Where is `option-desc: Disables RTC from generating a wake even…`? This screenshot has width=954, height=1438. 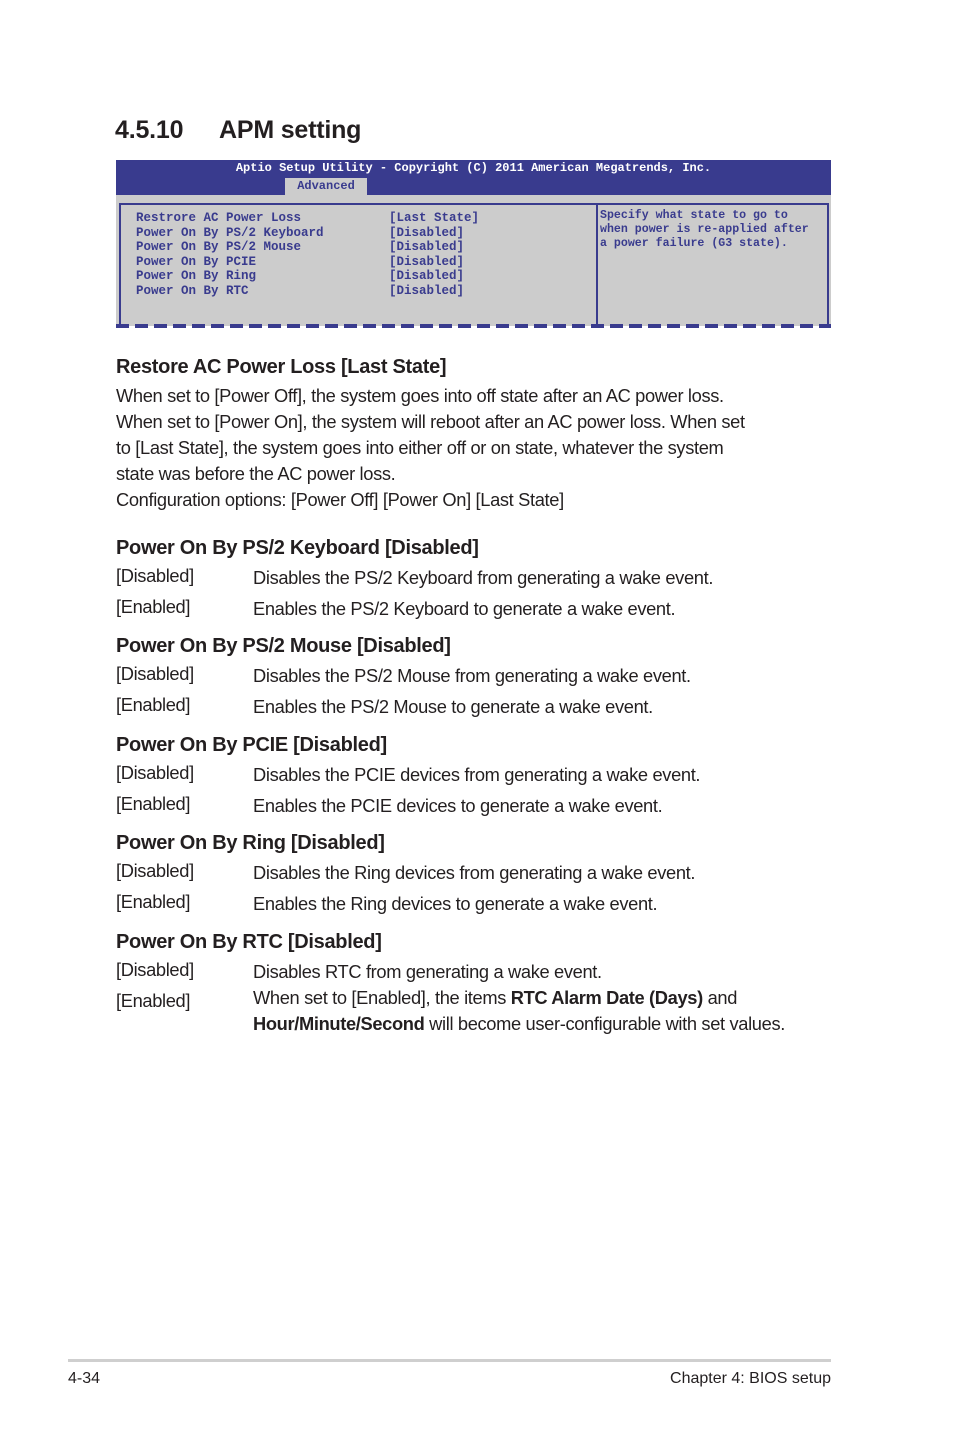
option-desc: Disables RTC from generating a wake even… is located at coordinates (427, 971).